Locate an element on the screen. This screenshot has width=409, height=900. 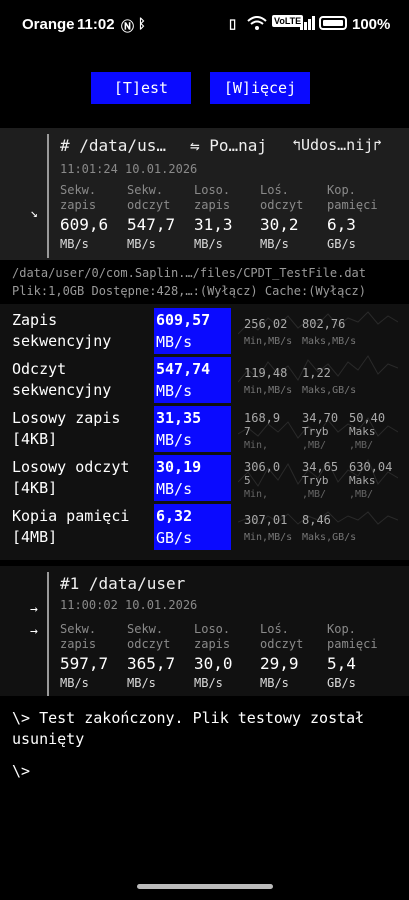
test-result-value: 31,35 is located at coordinates (179, 418).